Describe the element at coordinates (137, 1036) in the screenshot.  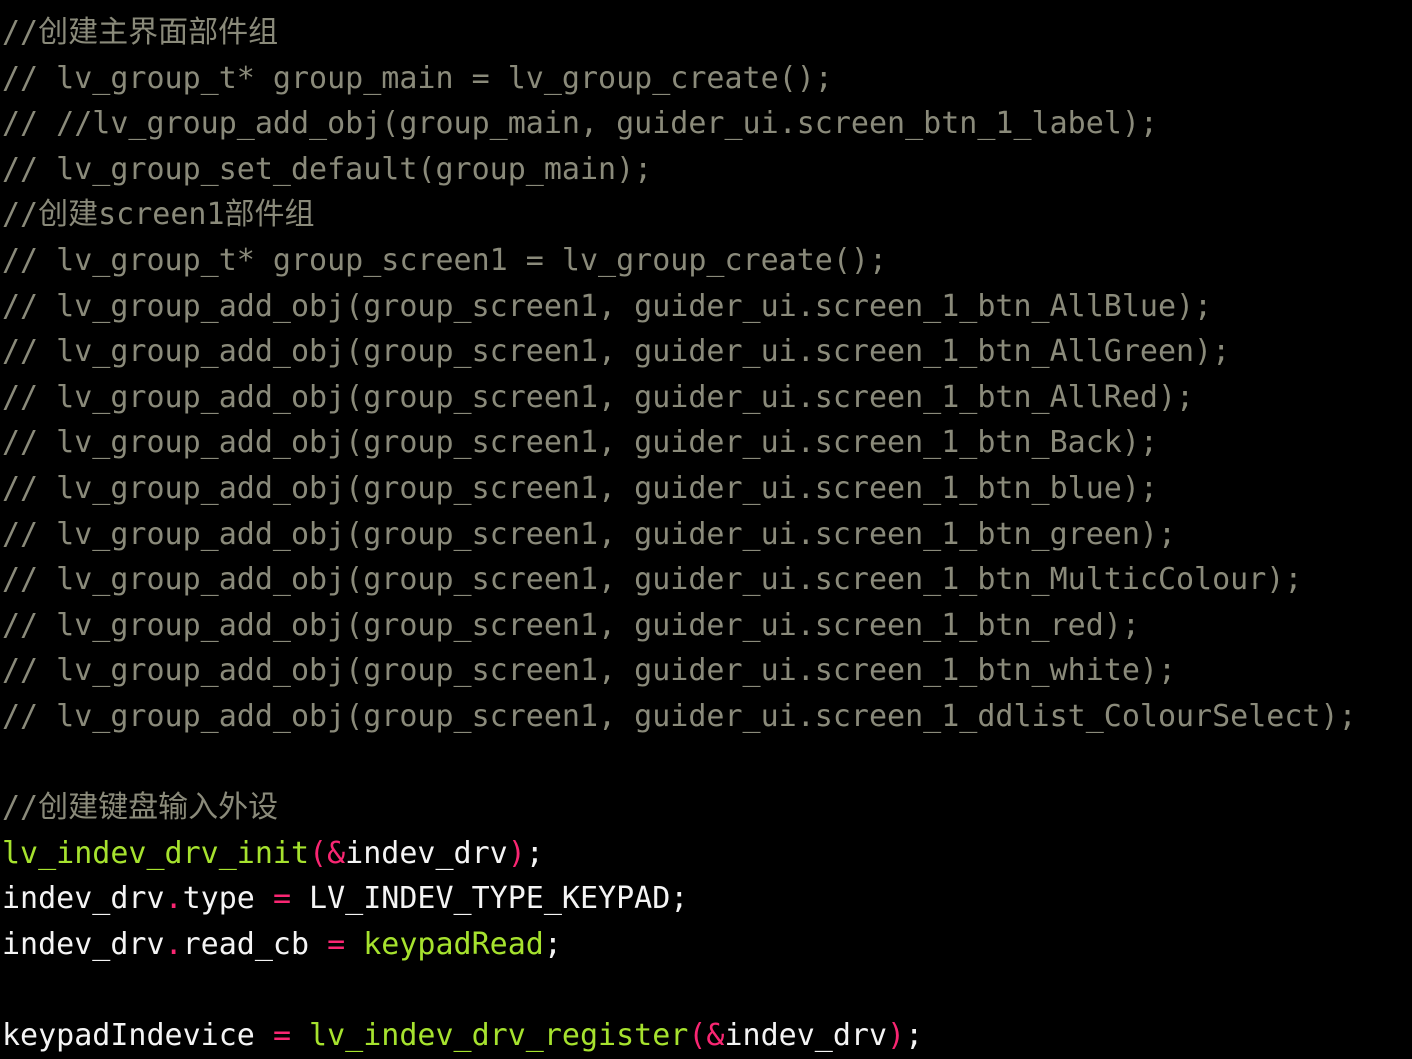
I see `identifier: keypadIndevice` at that location.